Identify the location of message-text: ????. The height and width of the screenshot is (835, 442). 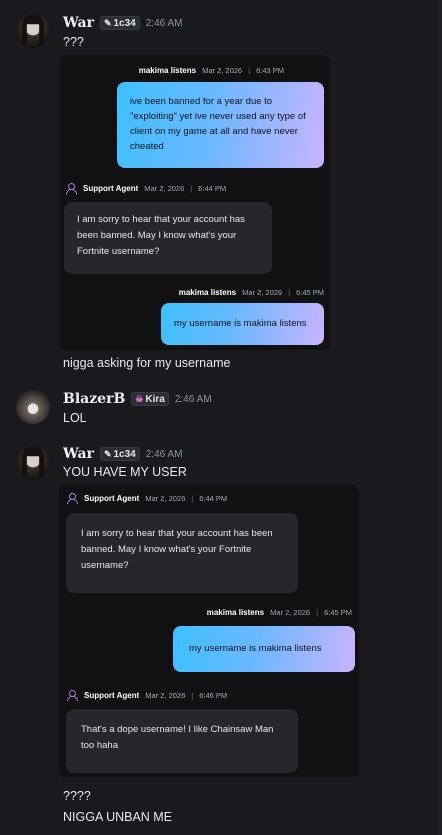
(77, 796).